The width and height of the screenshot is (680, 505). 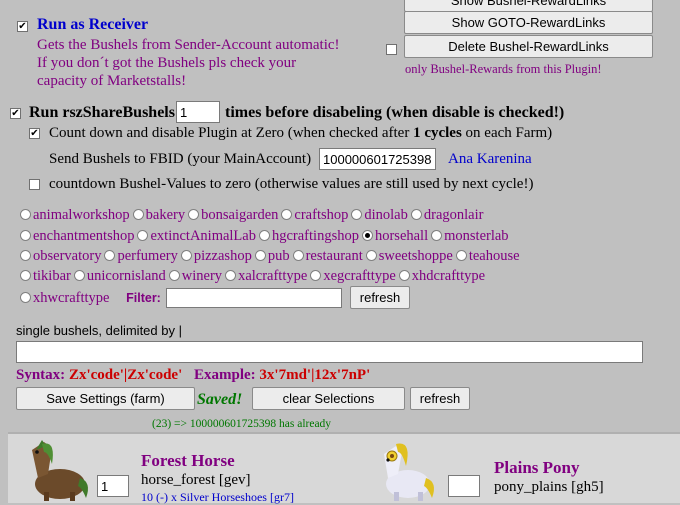 What do you see at coordinates (34, 133) in the screenshot?
I see `countdown-disable-checkbox: ✔` at bounding box center [34, 133].